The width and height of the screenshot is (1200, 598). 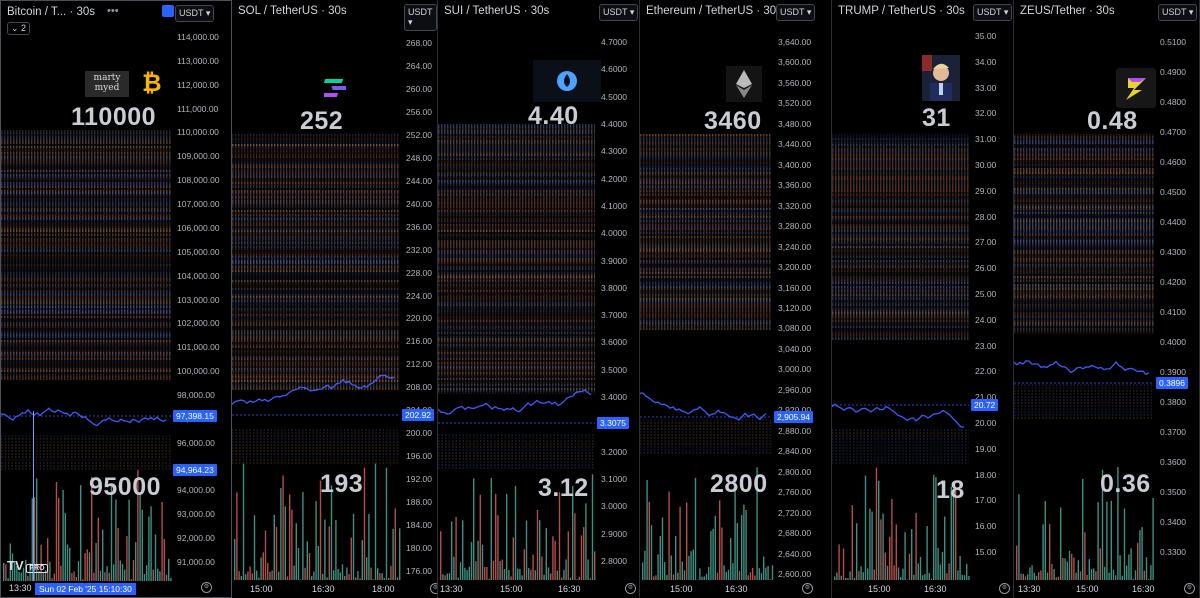 What do you see at coordinates (496, 11) in the screenshot?
I see `symbol-title: SUI / TetherUS · 30s` at bounding box center [496, 11].